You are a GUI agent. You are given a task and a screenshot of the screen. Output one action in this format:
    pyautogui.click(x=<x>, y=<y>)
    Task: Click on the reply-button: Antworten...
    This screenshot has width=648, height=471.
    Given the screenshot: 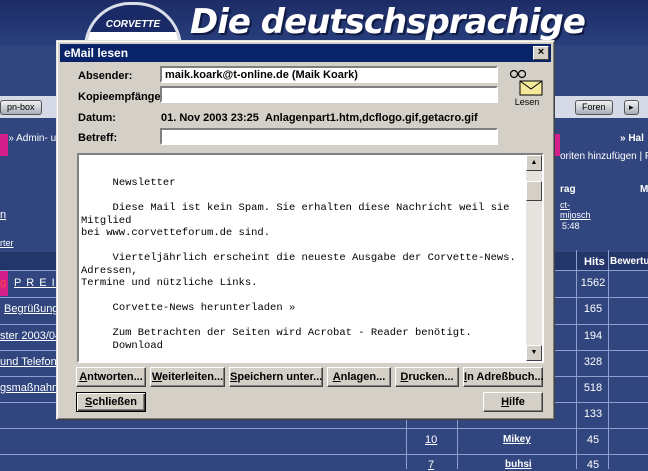 What is the action you would take?
    pyautogui.click(x=111, y=377)
    